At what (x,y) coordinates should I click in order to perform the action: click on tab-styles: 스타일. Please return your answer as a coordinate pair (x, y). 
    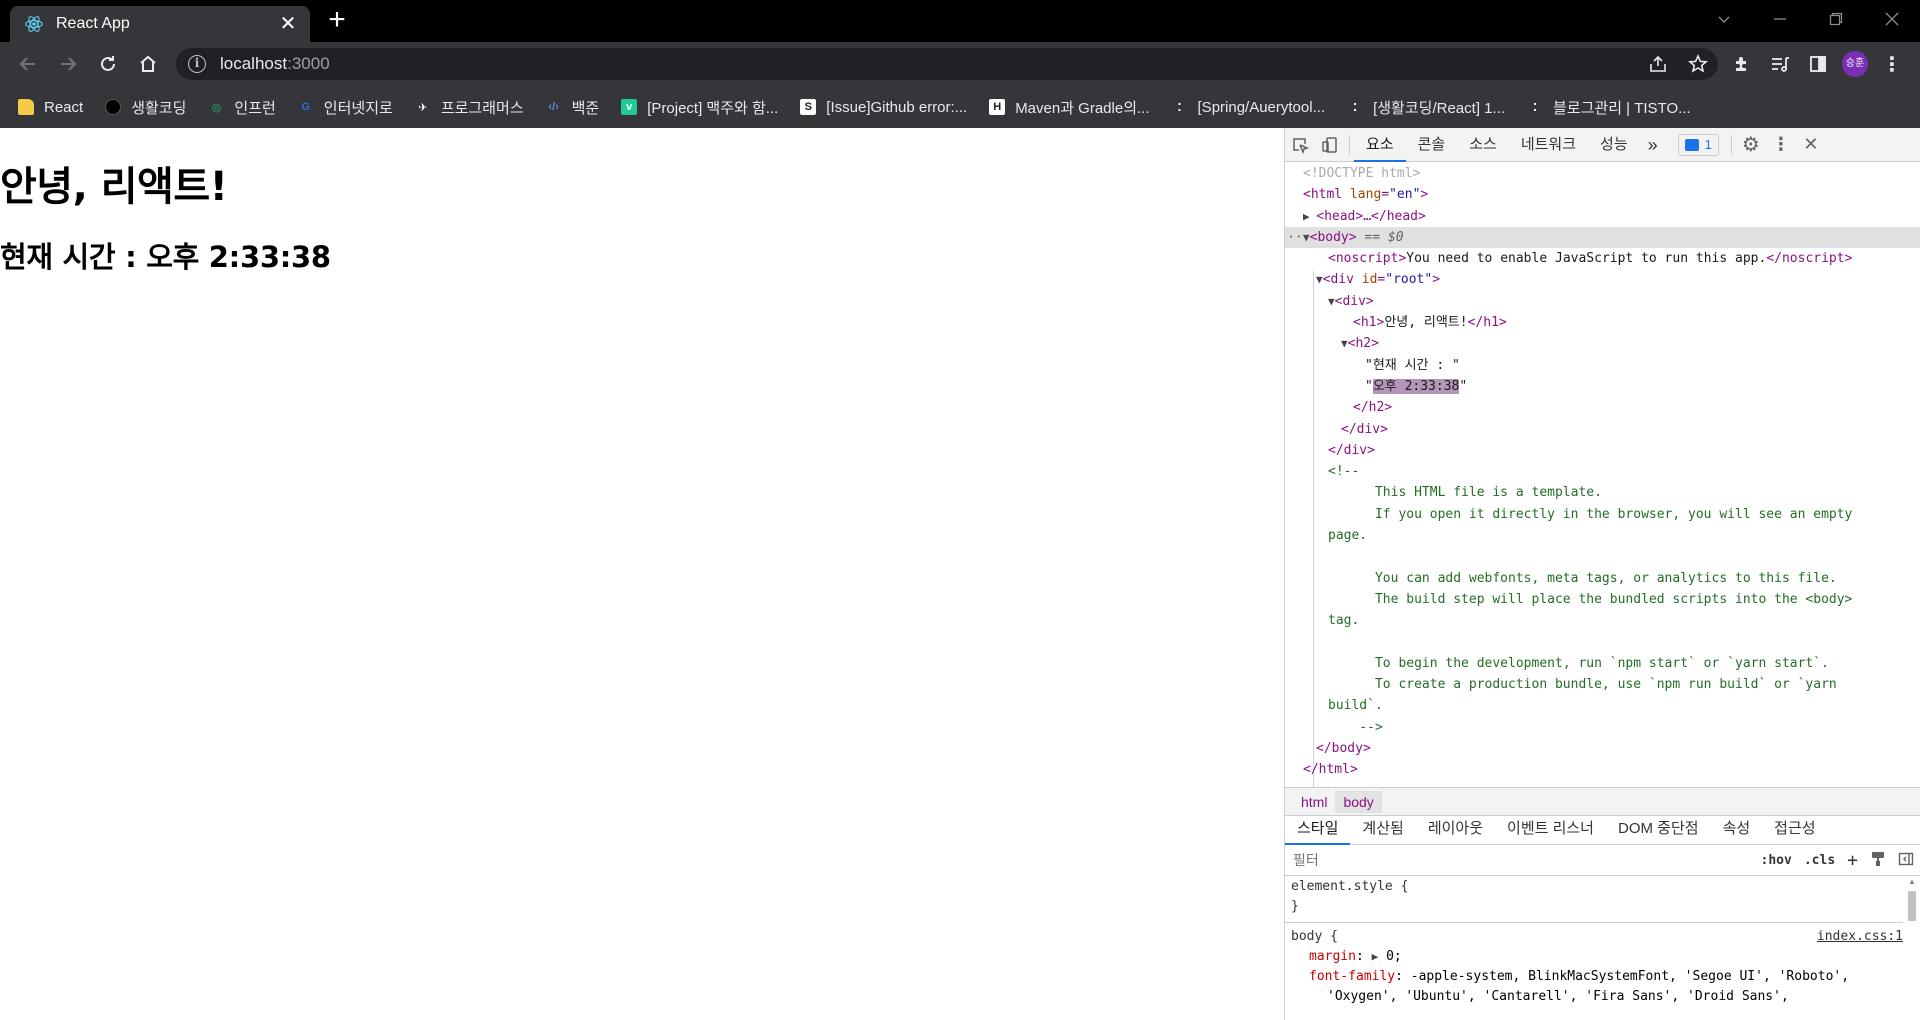
    Looking at the image, I should click on (1318, 830).